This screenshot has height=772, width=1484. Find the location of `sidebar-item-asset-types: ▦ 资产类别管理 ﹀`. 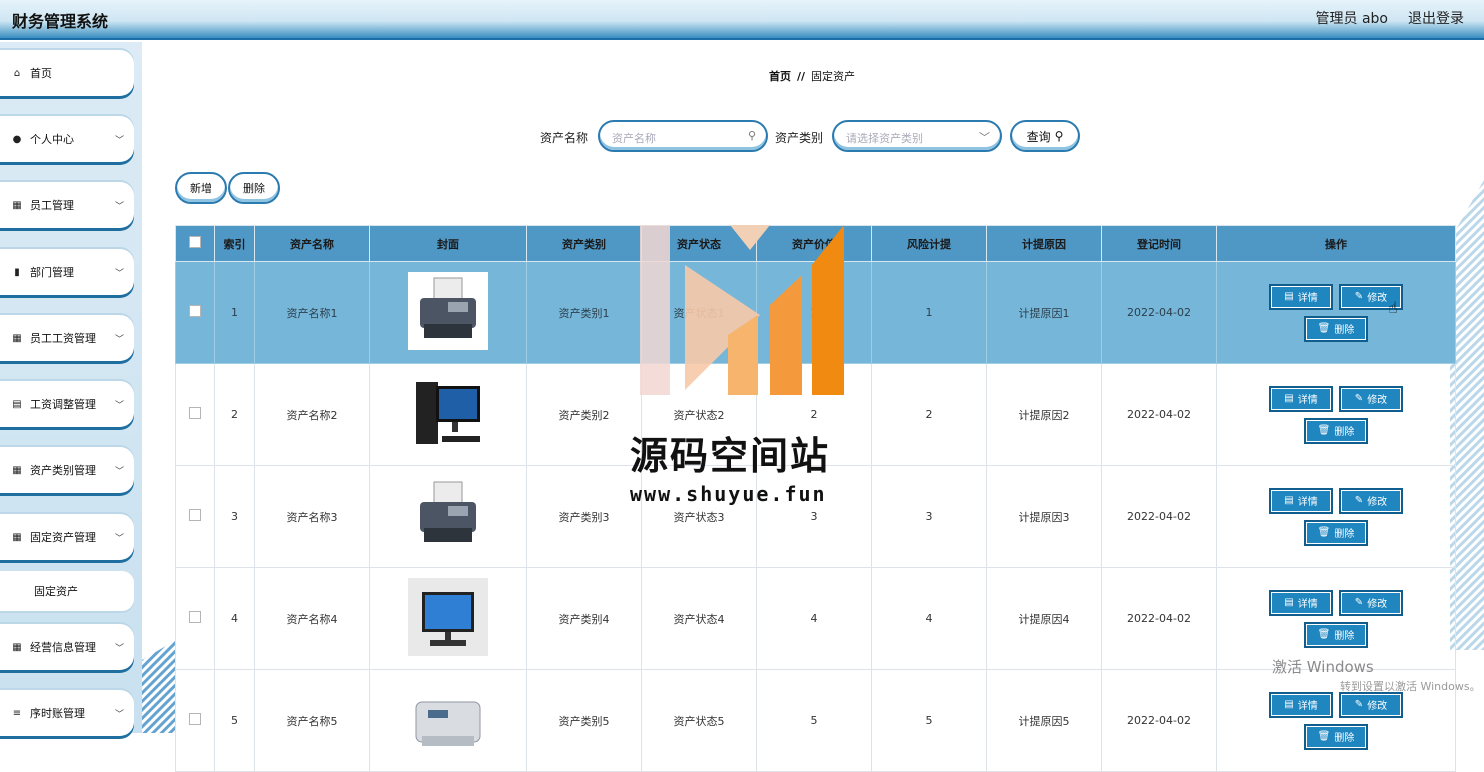

sidebar-item-asset-types: ▦ 资产类别管理 ﹀ is located at coordinates (67, 470).